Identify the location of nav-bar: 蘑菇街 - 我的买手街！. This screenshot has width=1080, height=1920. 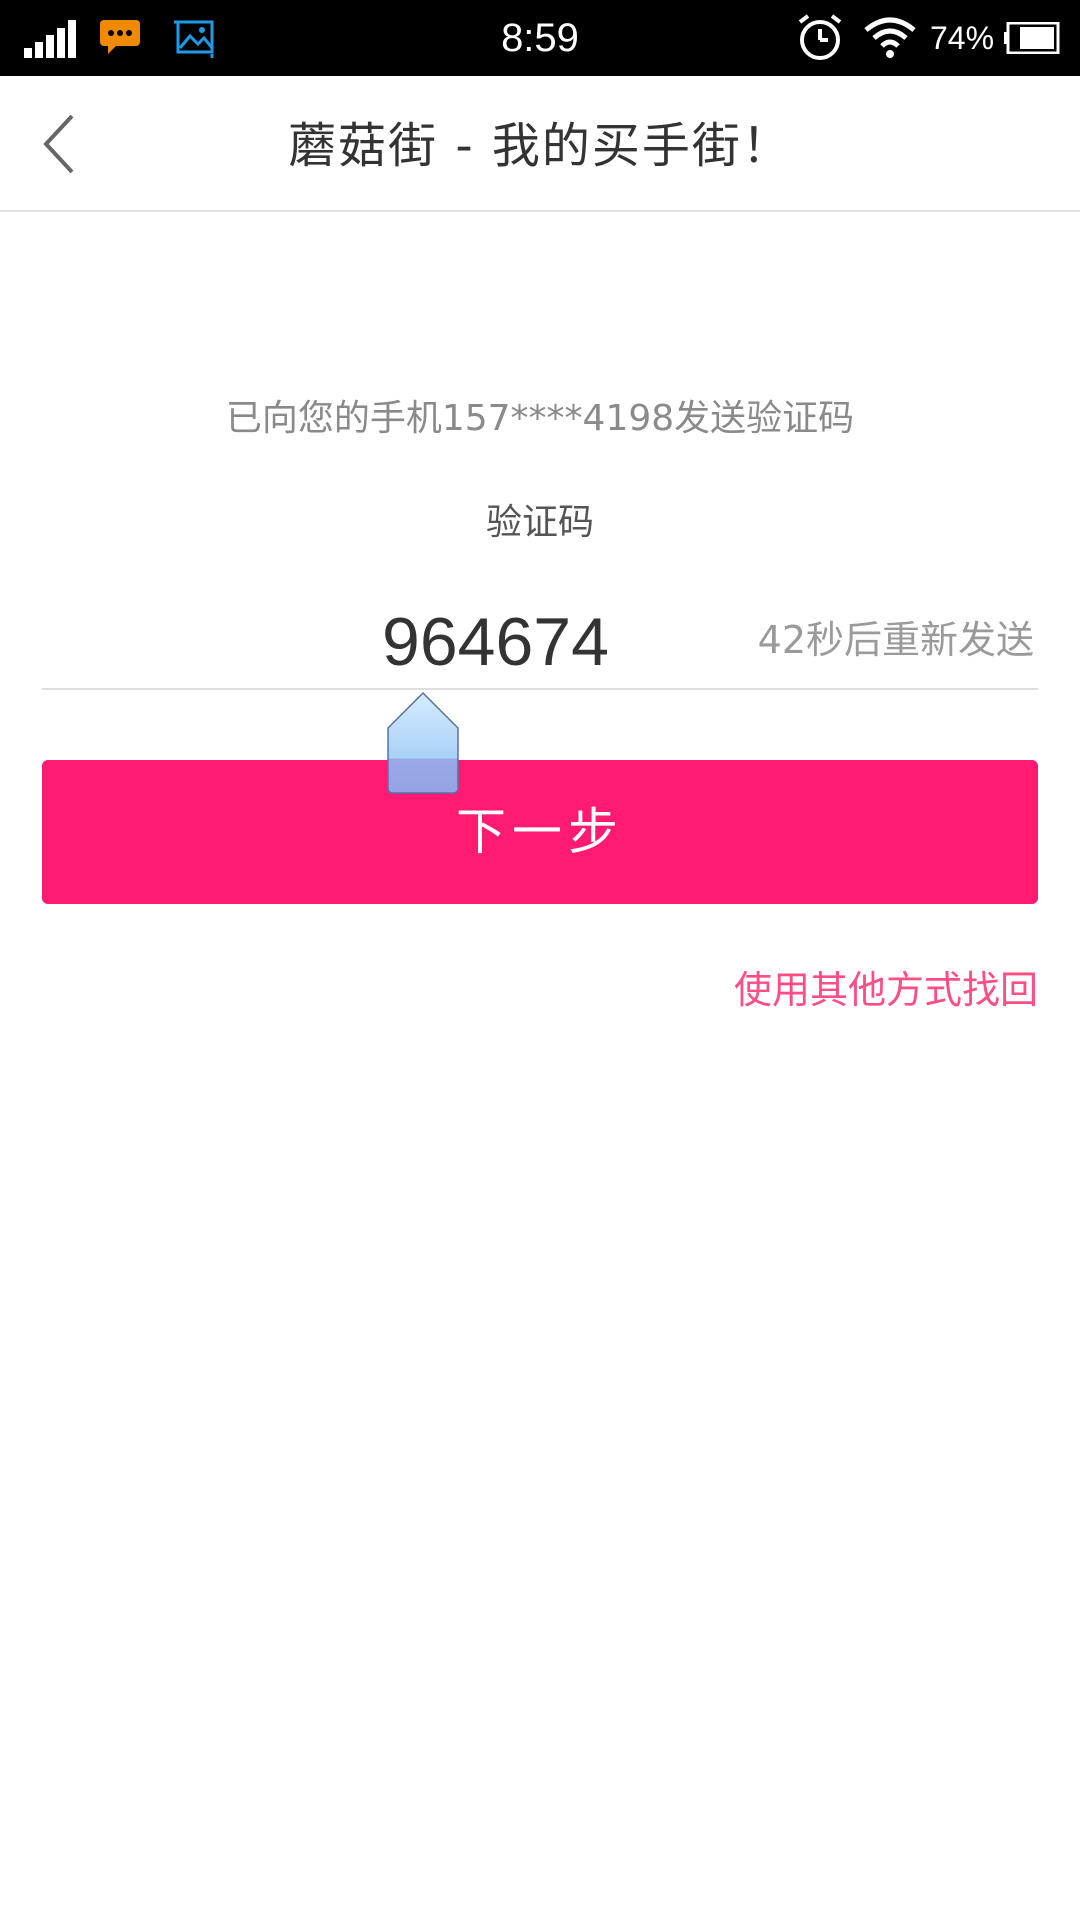
(540, 144).